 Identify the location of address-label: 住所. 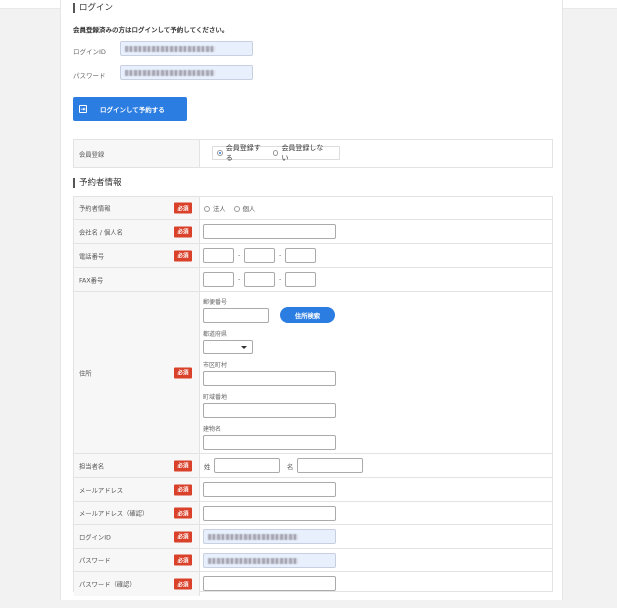
(85, 373).